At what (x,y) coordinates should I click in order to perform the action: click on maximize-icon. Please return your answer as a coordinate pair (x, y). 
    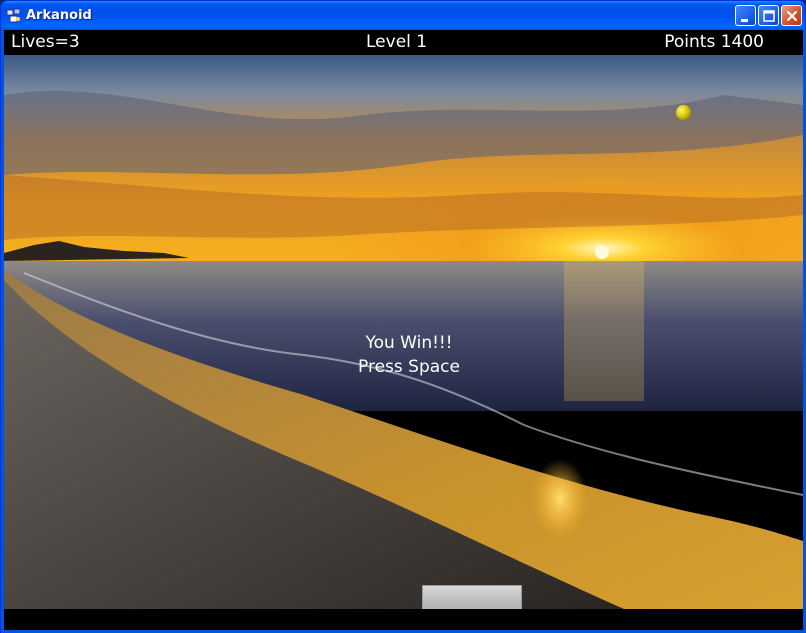
    Looking at the image, I should click on (769, 16).